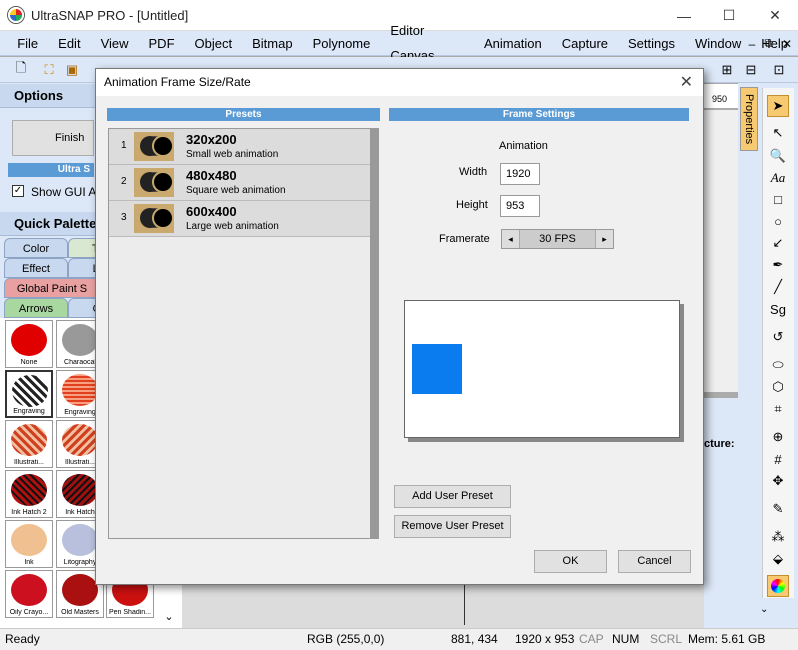 This screenshot has width=798, height=650. Describe the element at coordinates (374, 333) in the screenshot. I see `preset-scrollbar` at that location.